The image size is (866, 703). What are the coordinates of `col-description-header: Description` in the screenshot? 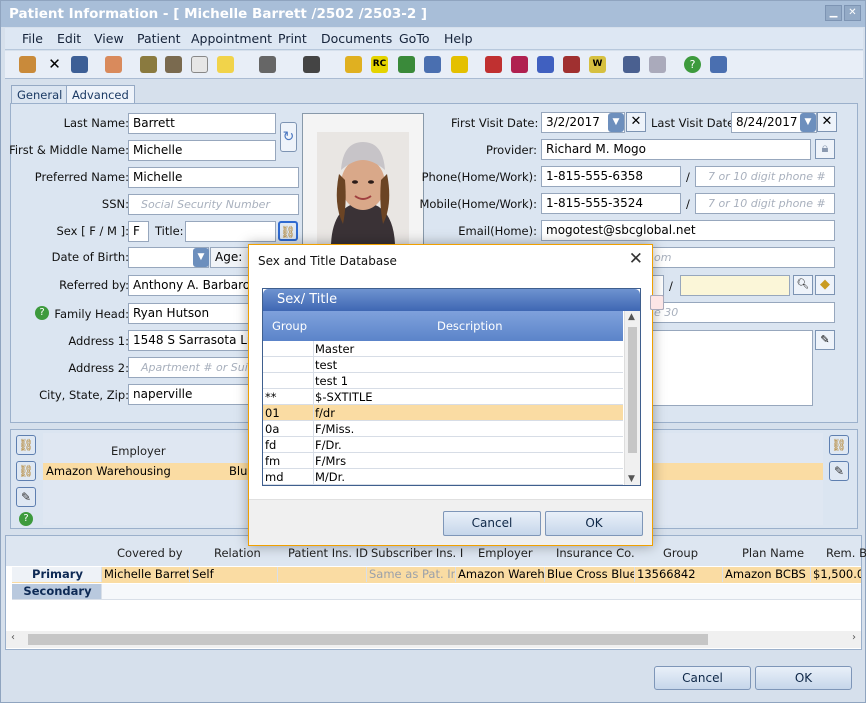 It's located at (470, 326).